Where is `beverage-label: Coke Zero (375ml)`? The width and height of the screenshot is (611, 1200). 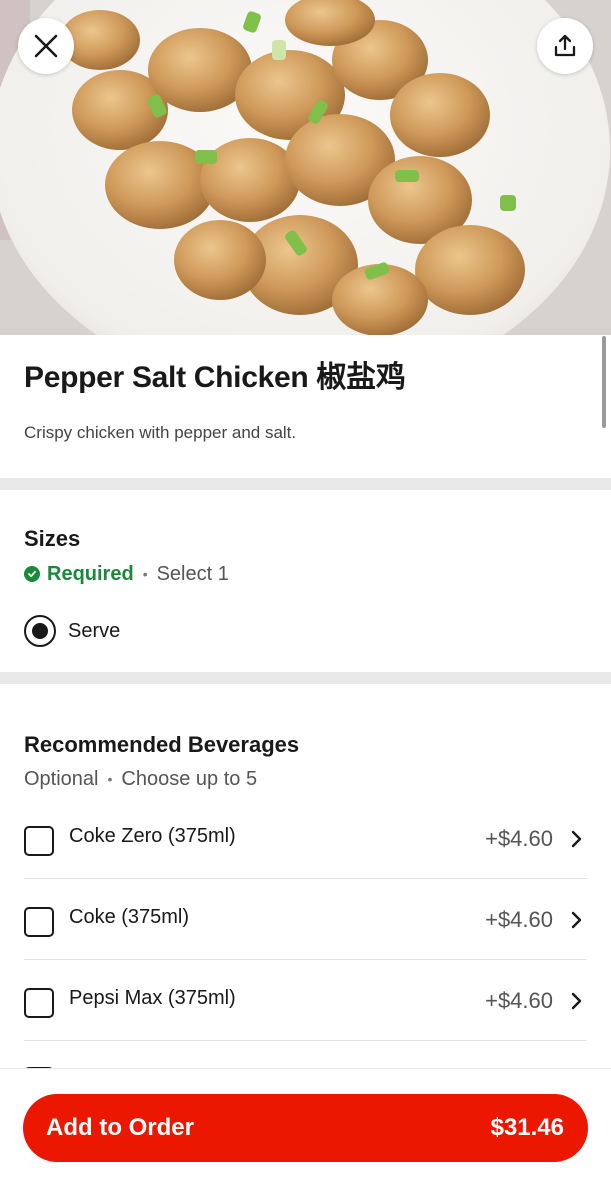
beverage-label: Coke Zero (375ml) is located at coordinates (152, 836).